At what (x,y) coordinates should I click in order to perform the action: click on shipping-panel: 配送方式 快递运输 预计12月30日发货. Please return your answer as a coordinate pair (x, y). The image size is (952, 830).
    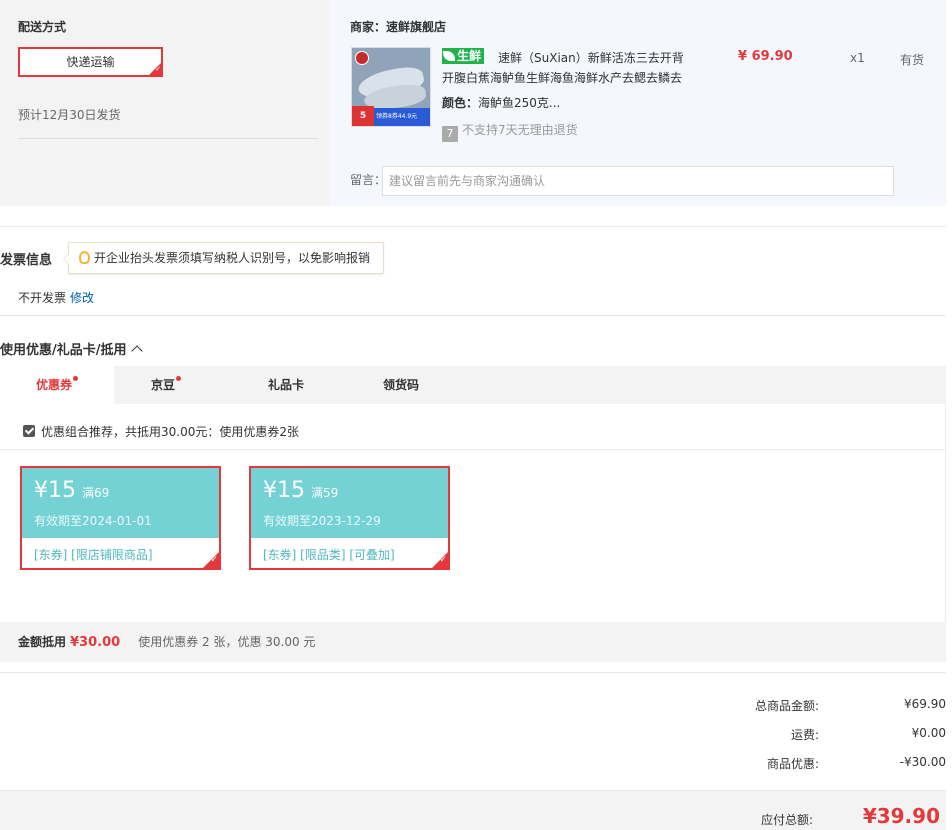
    Looking at the image, I should click on (165, 103).